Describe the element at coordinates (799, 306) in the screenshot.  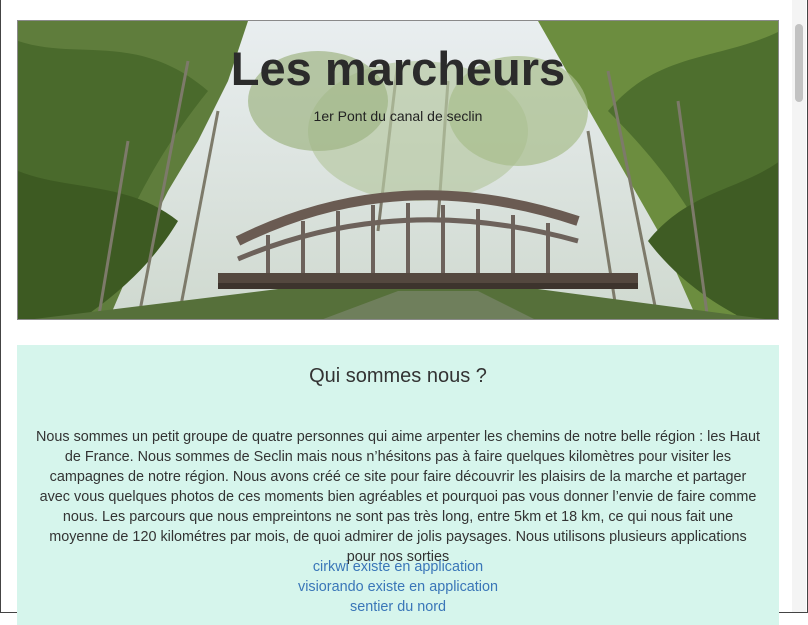
I see `vertical-scrollbar` at that location.